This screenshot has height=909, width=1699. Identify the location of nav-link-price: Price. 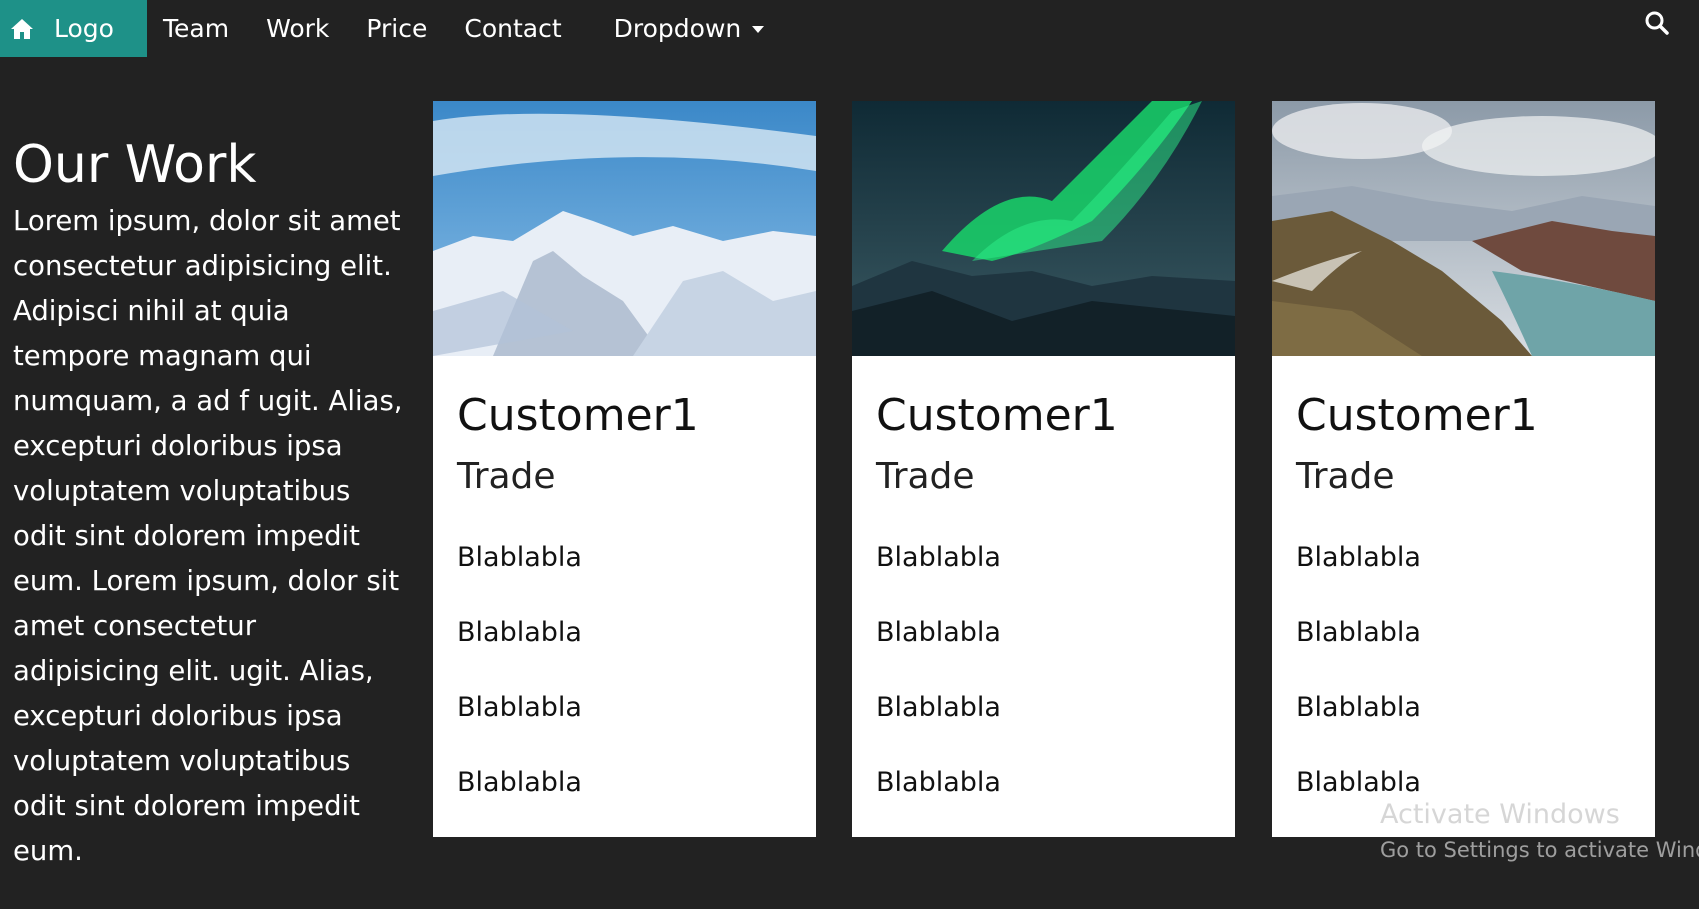
(396, 28).